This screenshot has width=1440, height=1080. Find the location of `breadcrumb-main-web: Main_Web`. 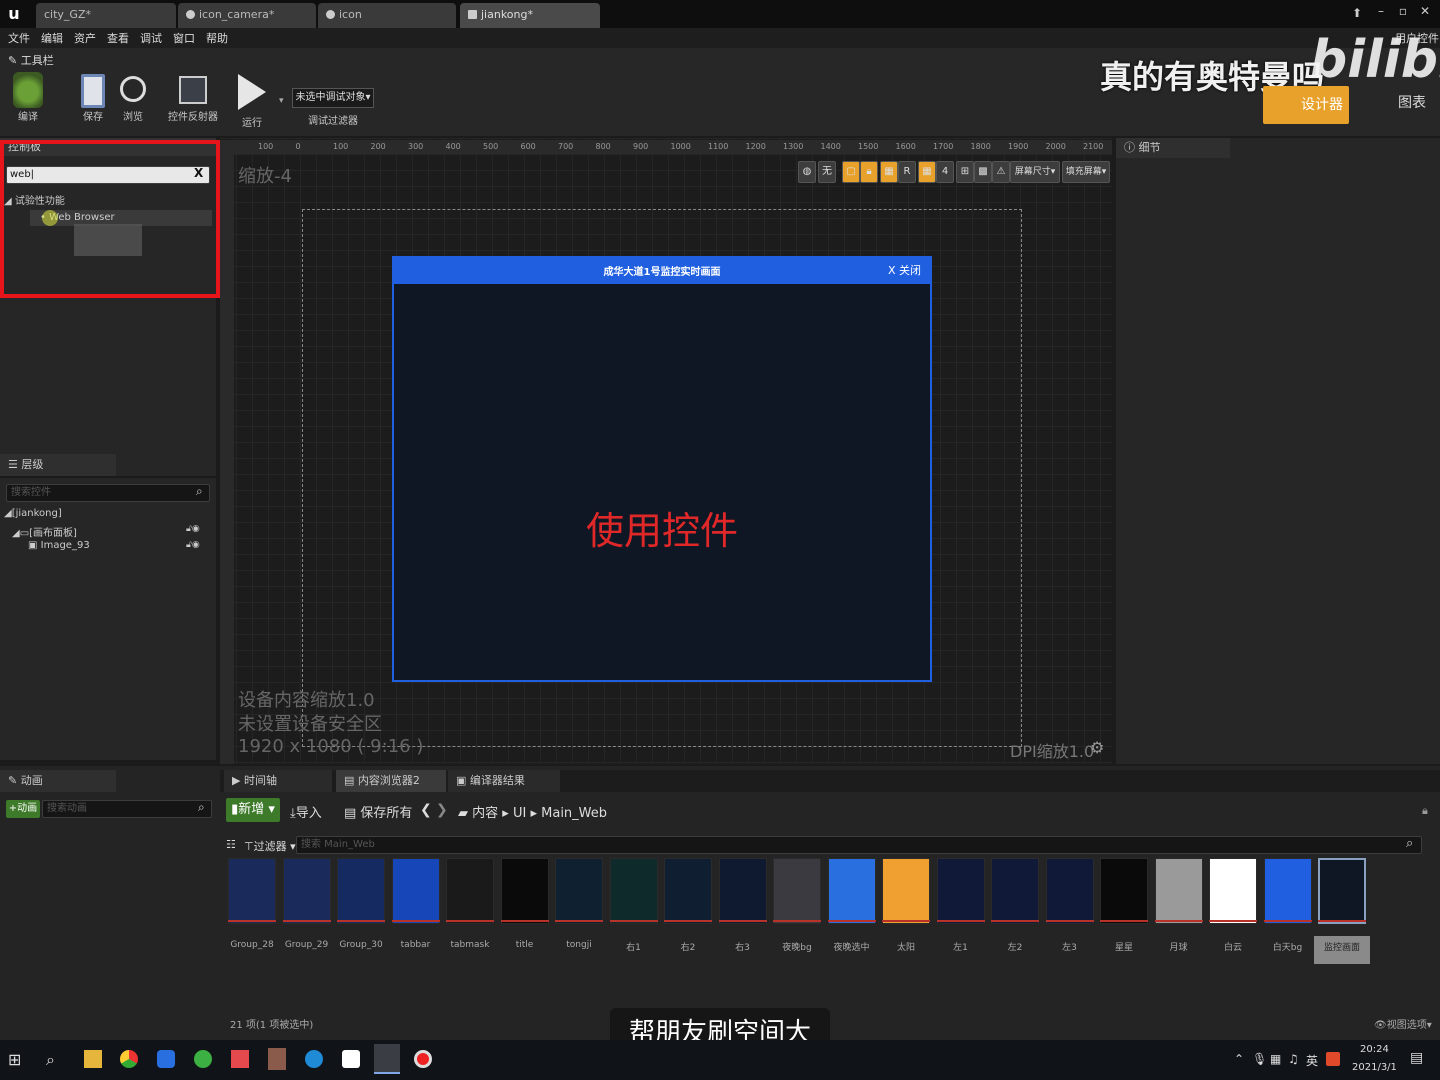

breadcrumb-main-web: Main_Web is located at coordinates (574, 813).